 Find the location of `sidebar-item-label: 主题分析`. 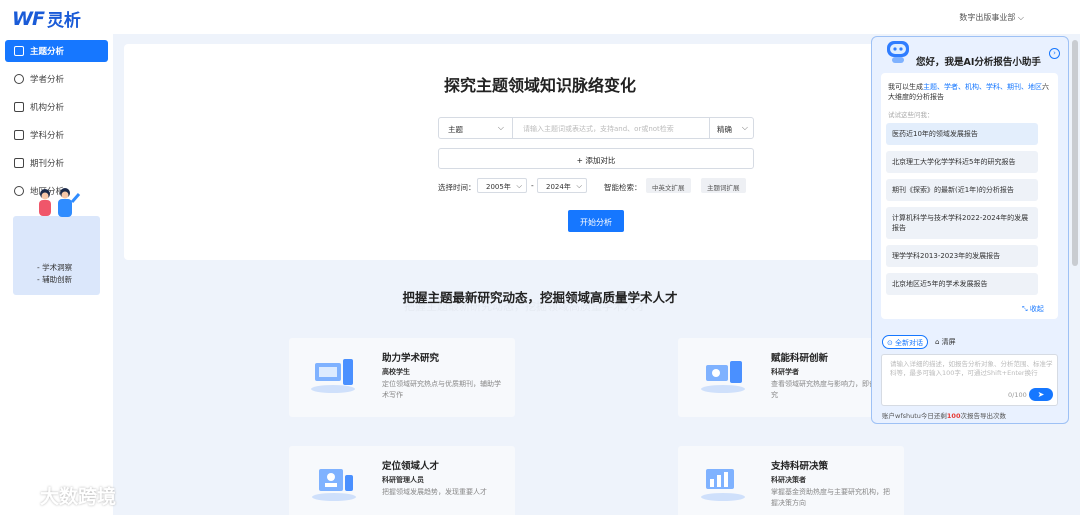

sidebar-item-label: 主题分析 is located at coordinates (47, 52).